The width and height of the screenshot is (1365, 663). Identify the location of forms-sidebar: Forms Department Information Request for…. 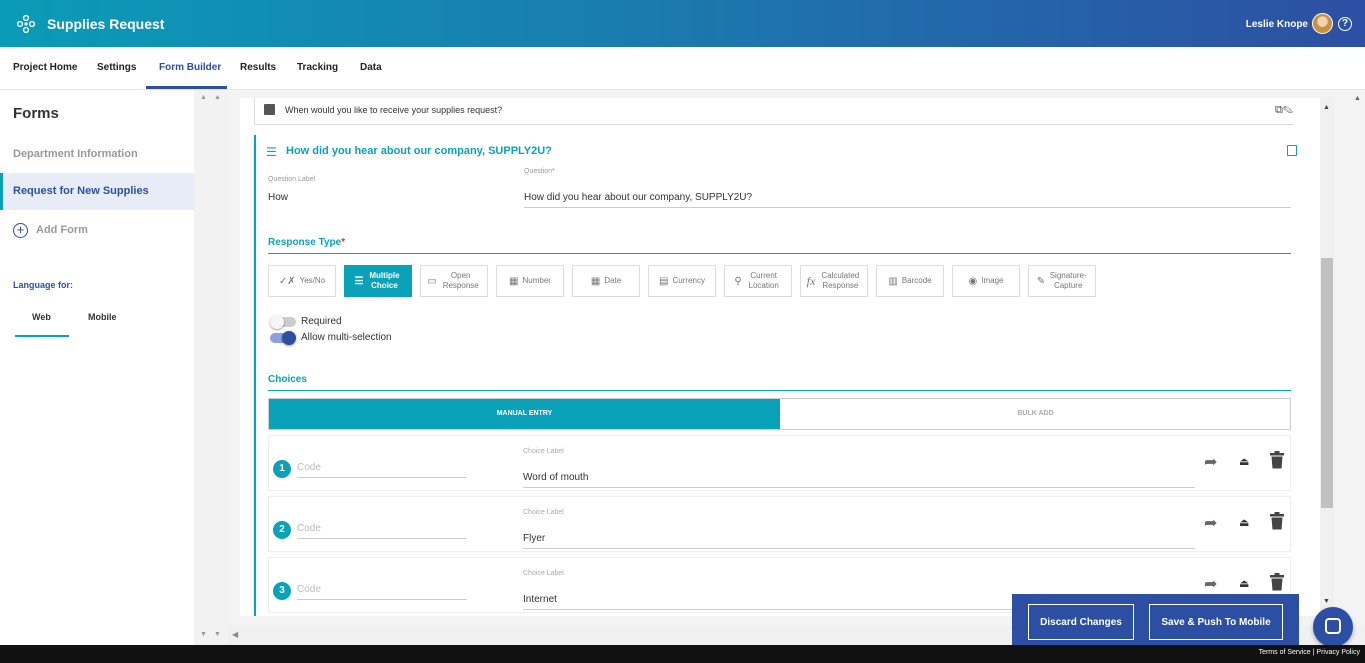
(97, 367).